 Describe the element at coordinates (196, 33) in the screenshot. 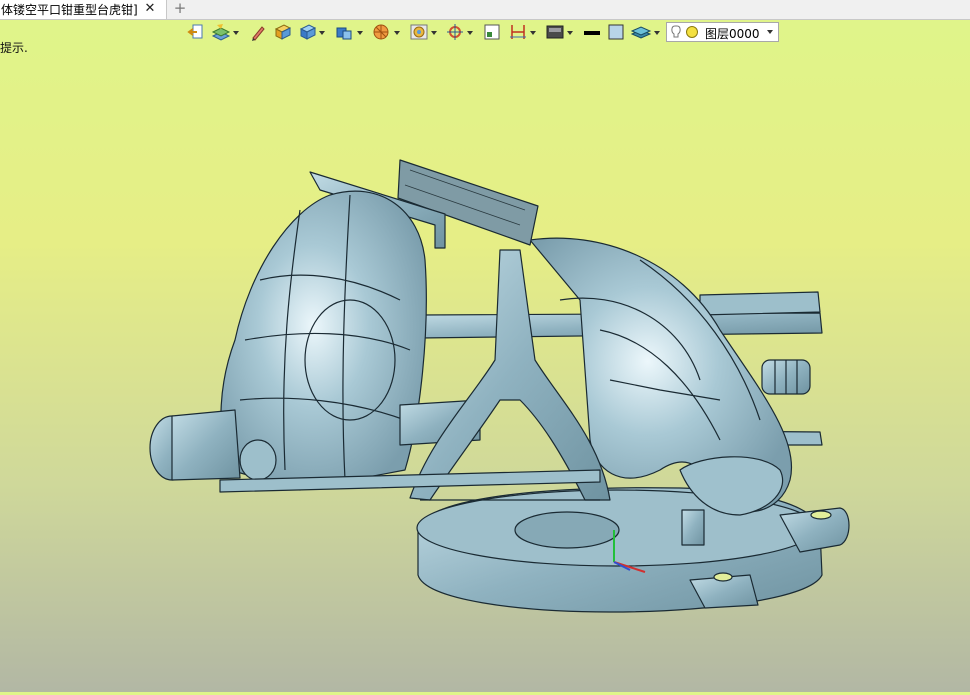

I see `exit-icon` at that location.